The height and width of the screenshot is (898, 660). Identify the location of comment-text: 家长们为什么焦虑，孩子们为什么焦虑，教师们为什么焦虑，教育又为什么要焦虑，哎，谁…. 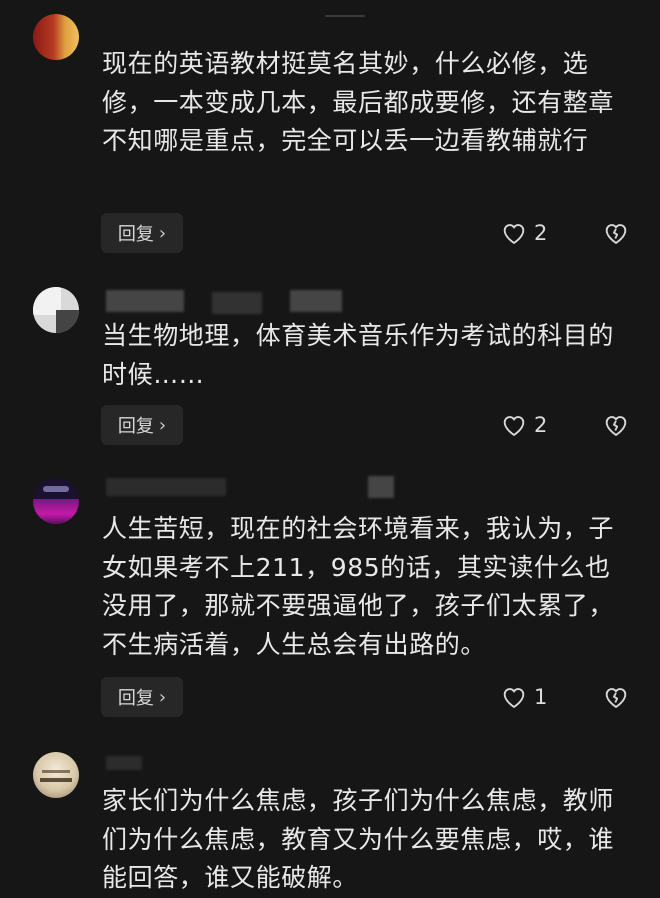
(358, 839).